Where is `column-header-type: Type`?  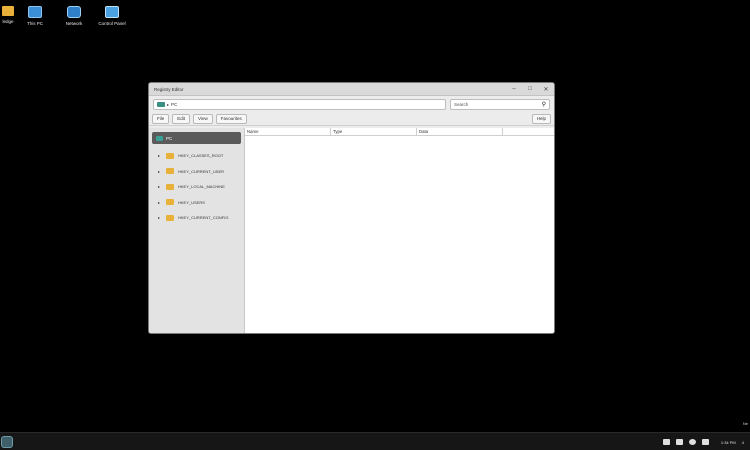 column-header-type: Type is located at coordinates (374, 131).